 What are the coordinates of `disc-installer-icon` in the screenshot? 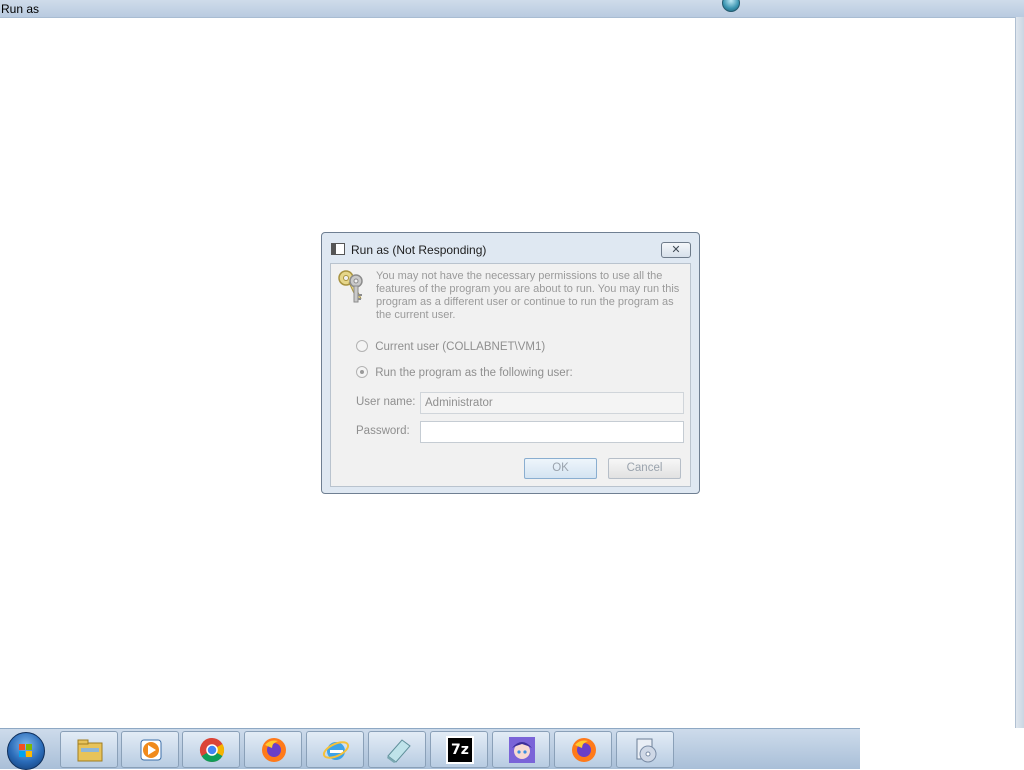 It's located at (646, 750).